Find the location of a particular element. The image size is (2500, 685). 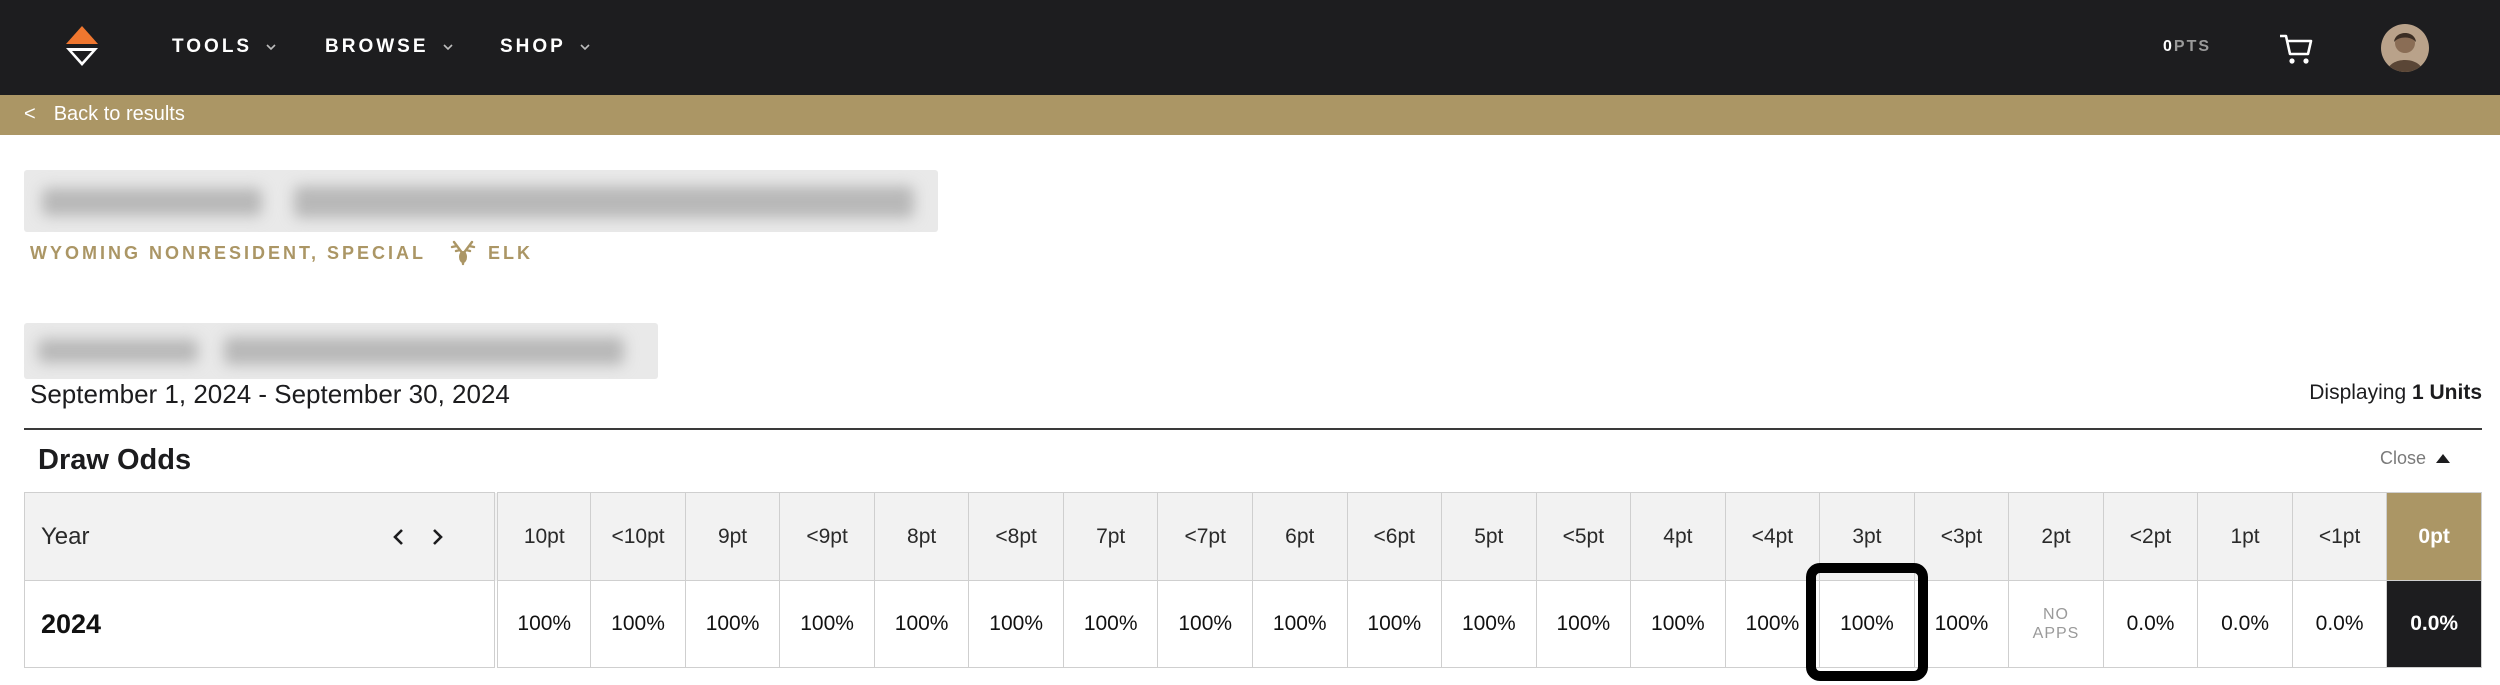

nav-browse: BROWSE is located at coordinates (390, 47).